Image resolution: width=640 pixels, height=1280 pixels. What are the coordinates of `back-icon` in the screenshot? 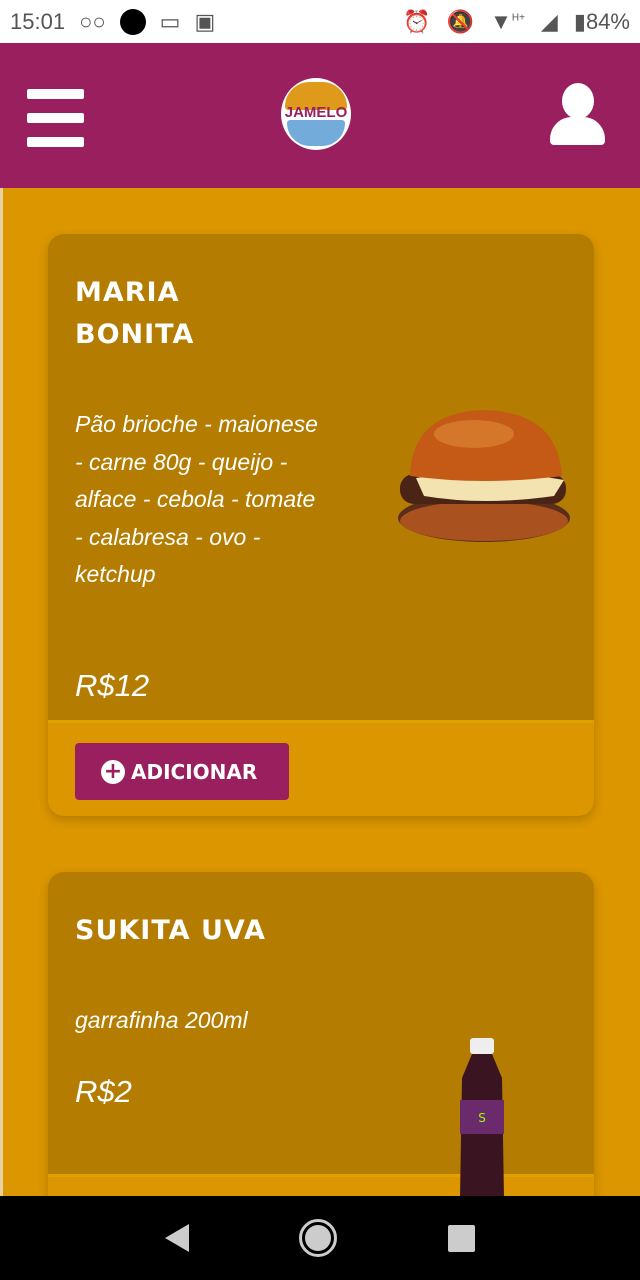 It's located at (177, 1238).